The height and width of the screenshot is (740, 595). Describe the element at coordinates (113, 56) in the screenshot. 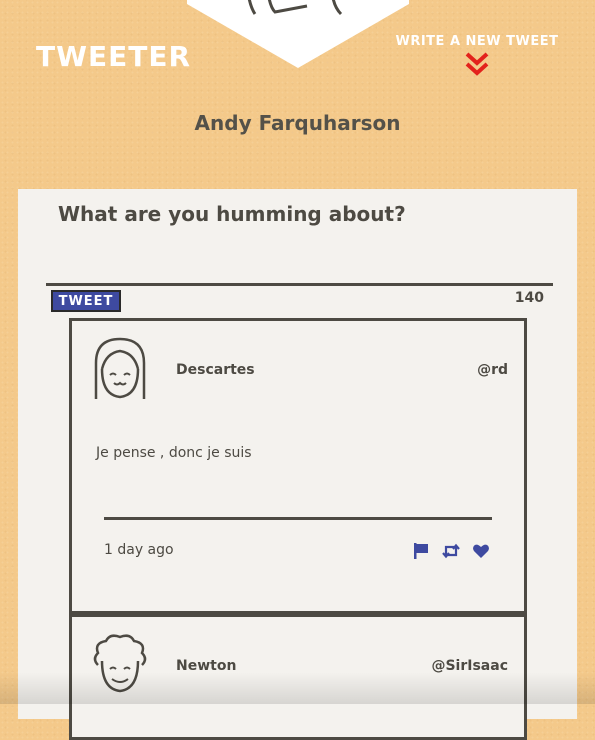

I see `brand-logo: TWEETER` at that location.